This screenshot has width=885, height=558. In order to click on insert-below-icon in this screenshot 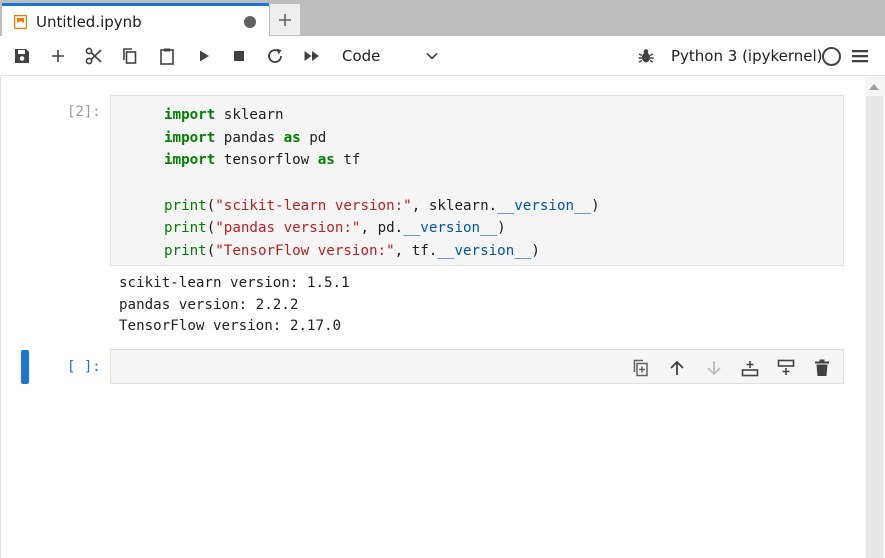, I will do `click(786, 367)`.